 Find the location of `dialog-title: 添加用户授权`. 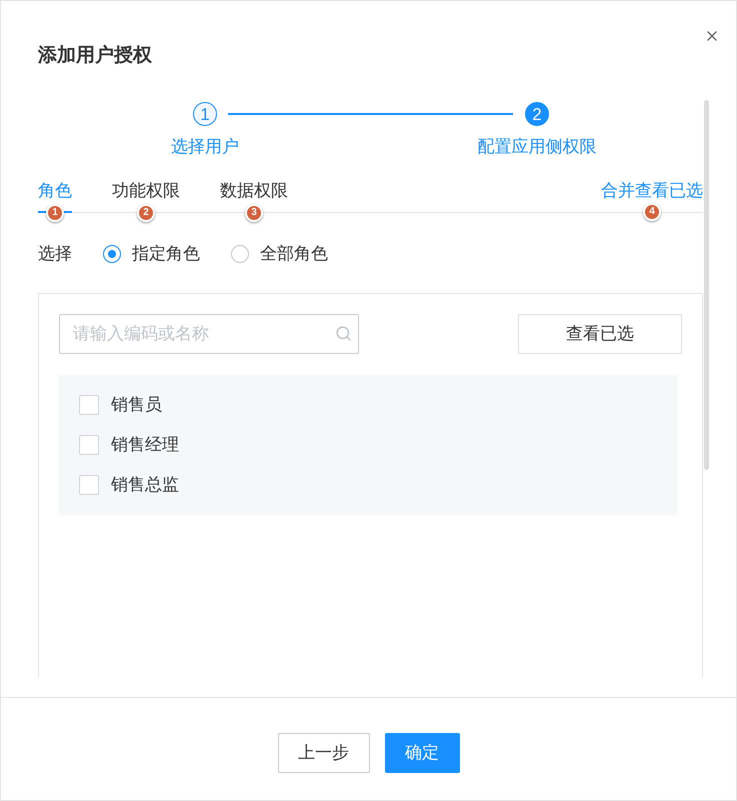

dialog-title: 添加用户授权 is located at coordinates (95, 56).